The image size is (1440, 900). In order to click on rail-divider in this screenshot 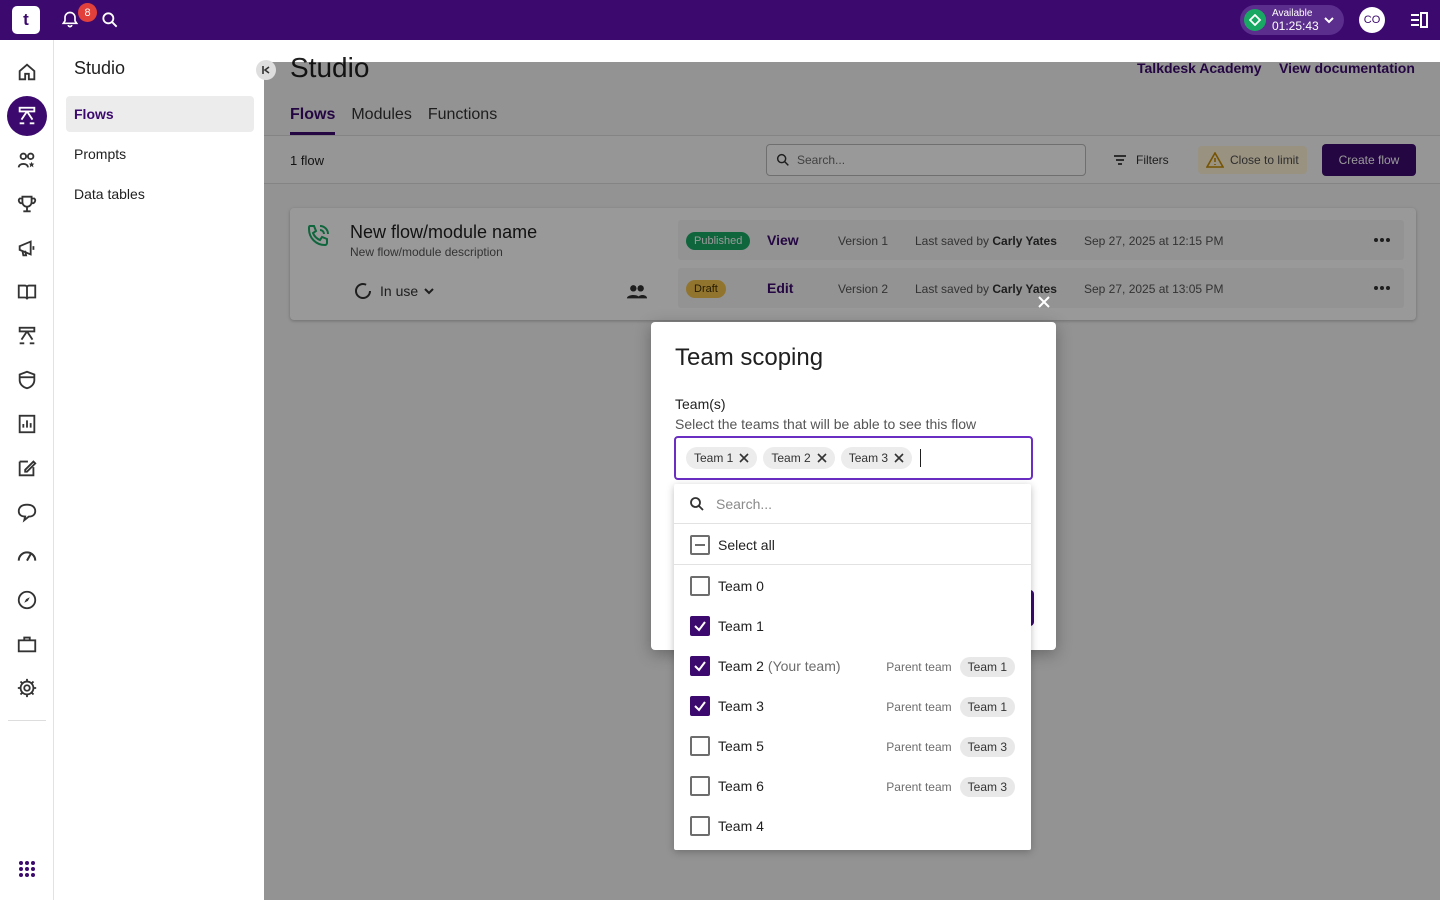, I will do `click(27, 720)`.